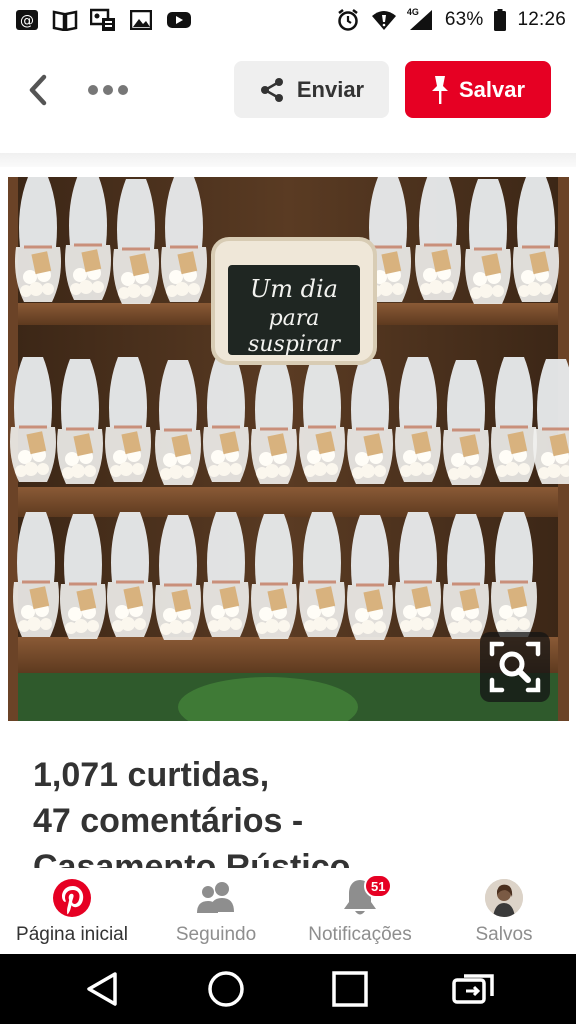 The image size is (576, 1024). Describe the element at coordinates (216, 898) in the screenshot. I see `people-icon` at that location.